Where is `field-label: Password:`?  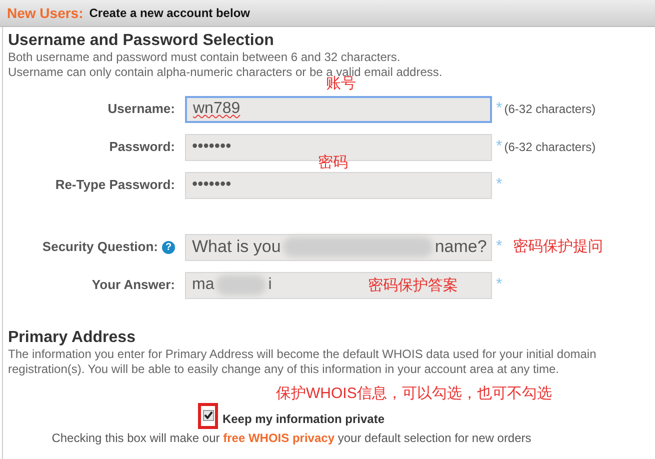 field-label: Password: is located at coordinates (142, 147).